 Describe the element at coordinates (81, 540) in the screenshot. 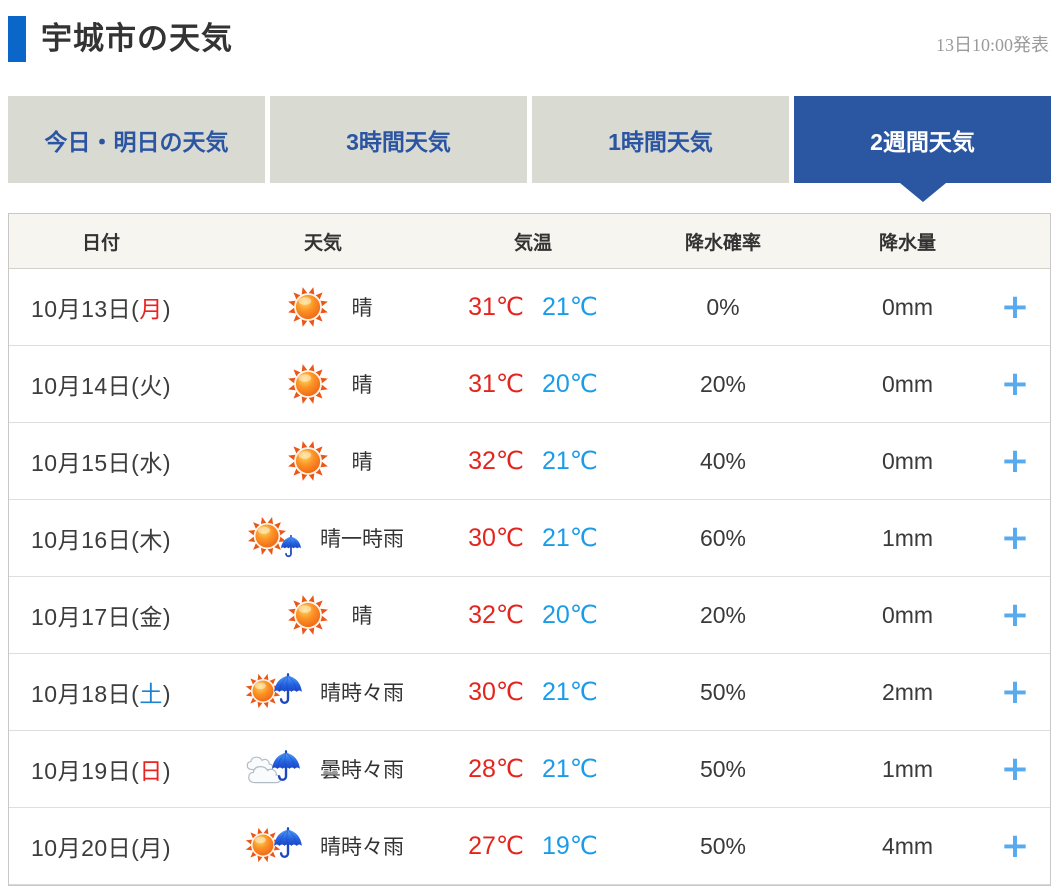

I see `date-text: 10月16日` at that location.